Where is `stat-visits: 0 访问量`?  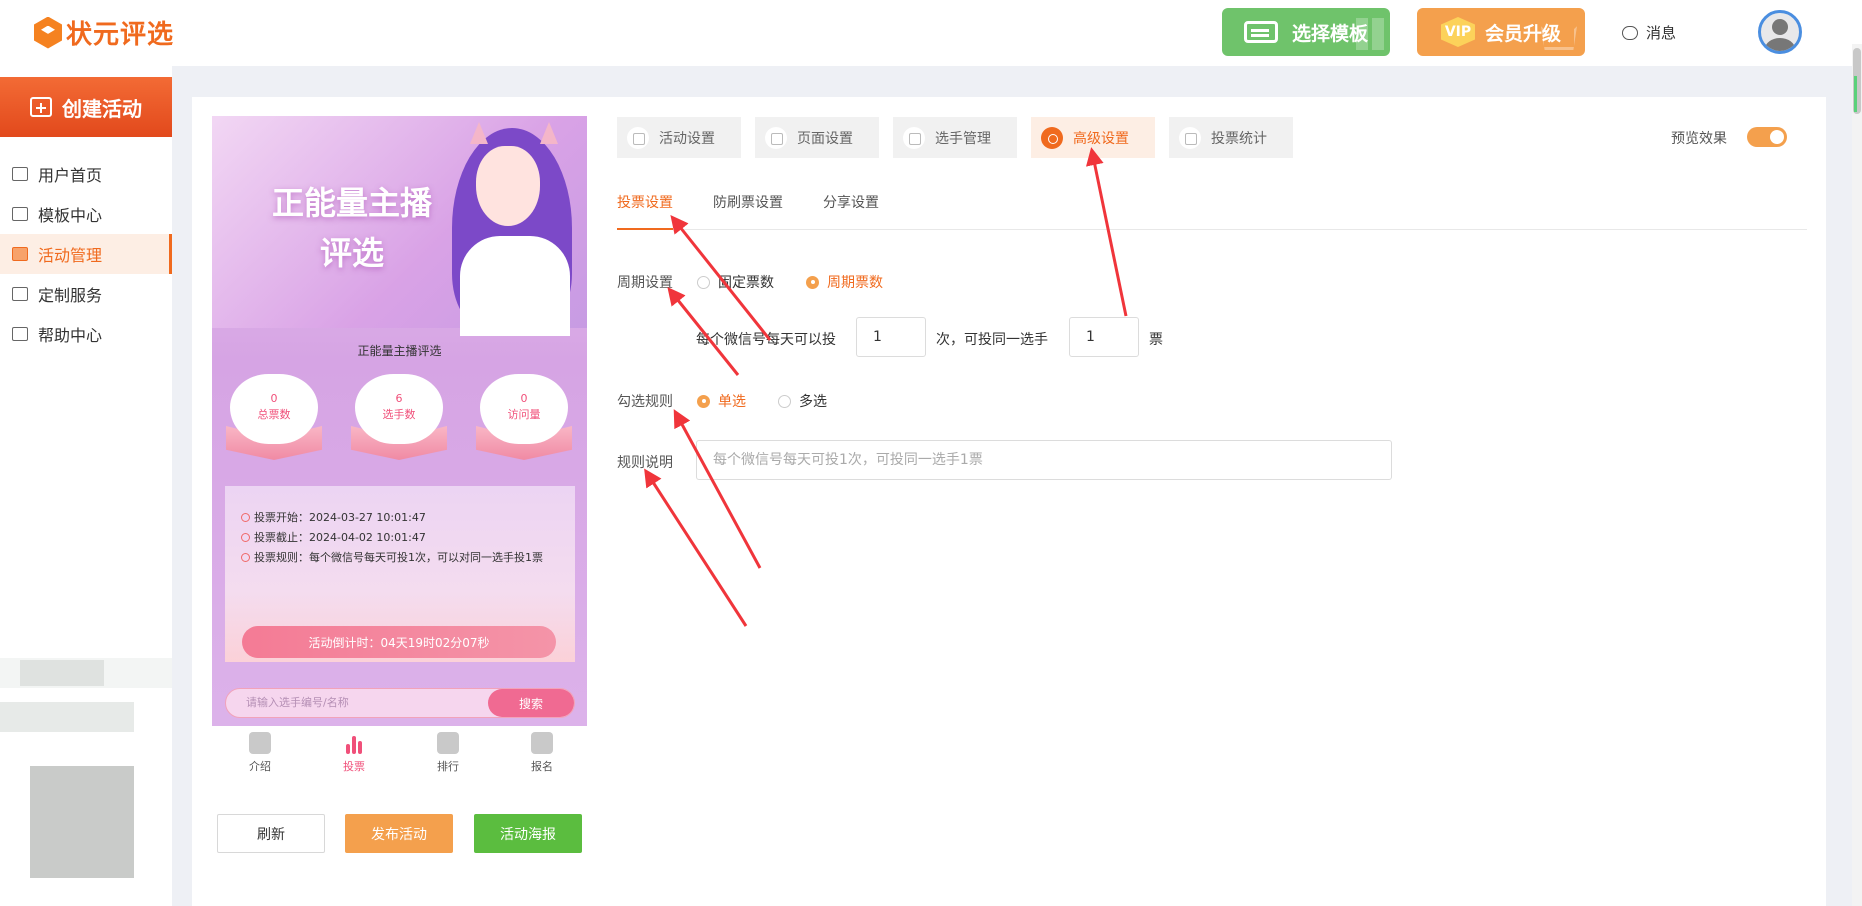
stat-visits: 0 访问量 is located at coordinates (524, 420).